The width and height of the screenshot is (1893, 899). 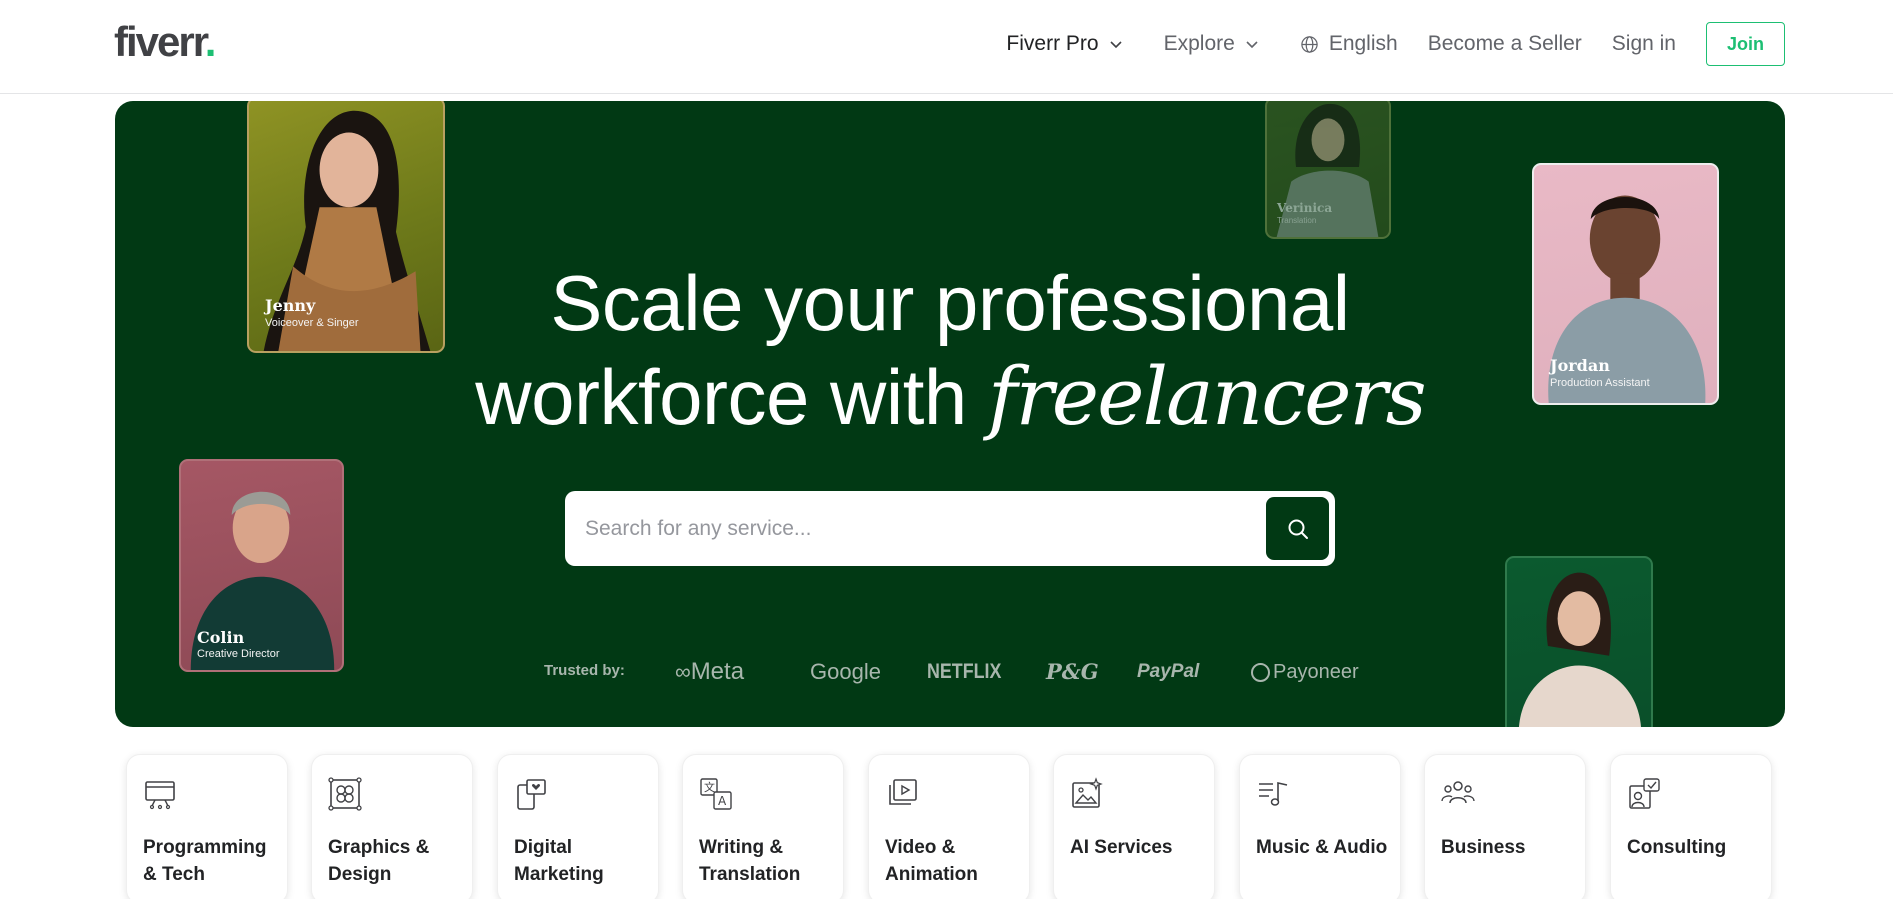 I want to click on category-label: Music & Audio, so click(x=1322, y=847).